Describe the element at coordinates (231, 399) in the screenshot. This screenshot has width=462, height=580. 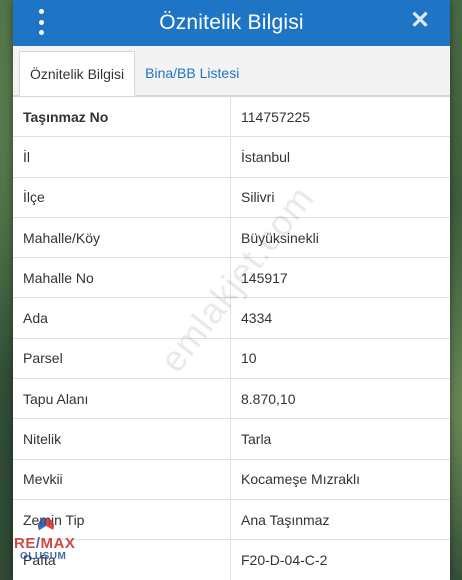
I see `table-row: Tapu Alanı 8.870,10` at that location.